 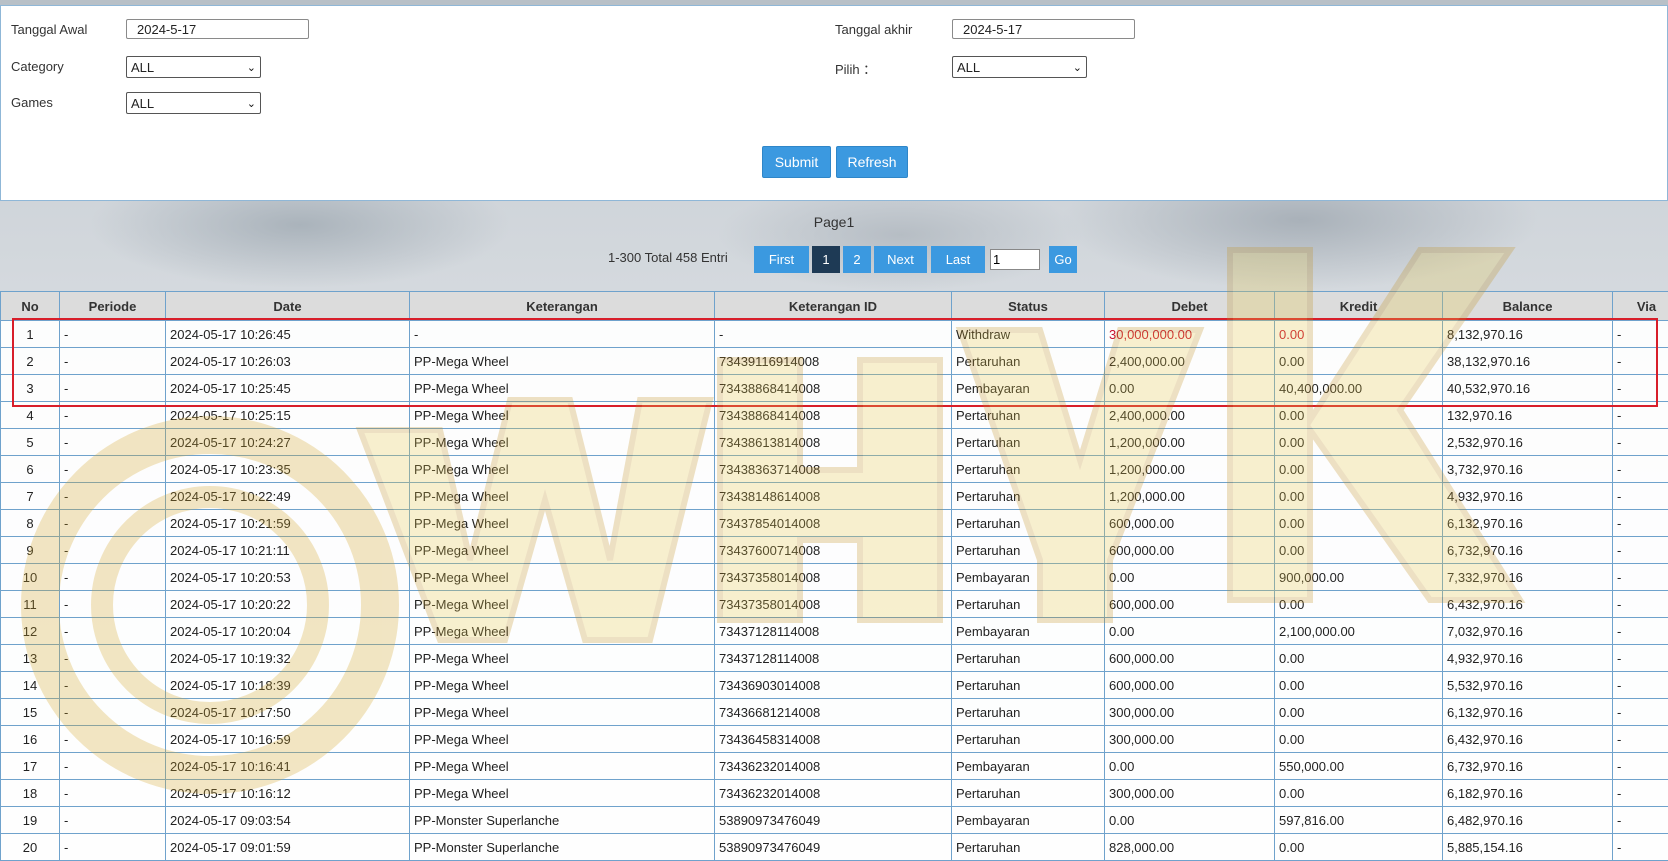 What do you see at coordinates (1028, 388) in the screenshot?
I see `cell-status: Pembayaran` at bounding box center [1028, 388].